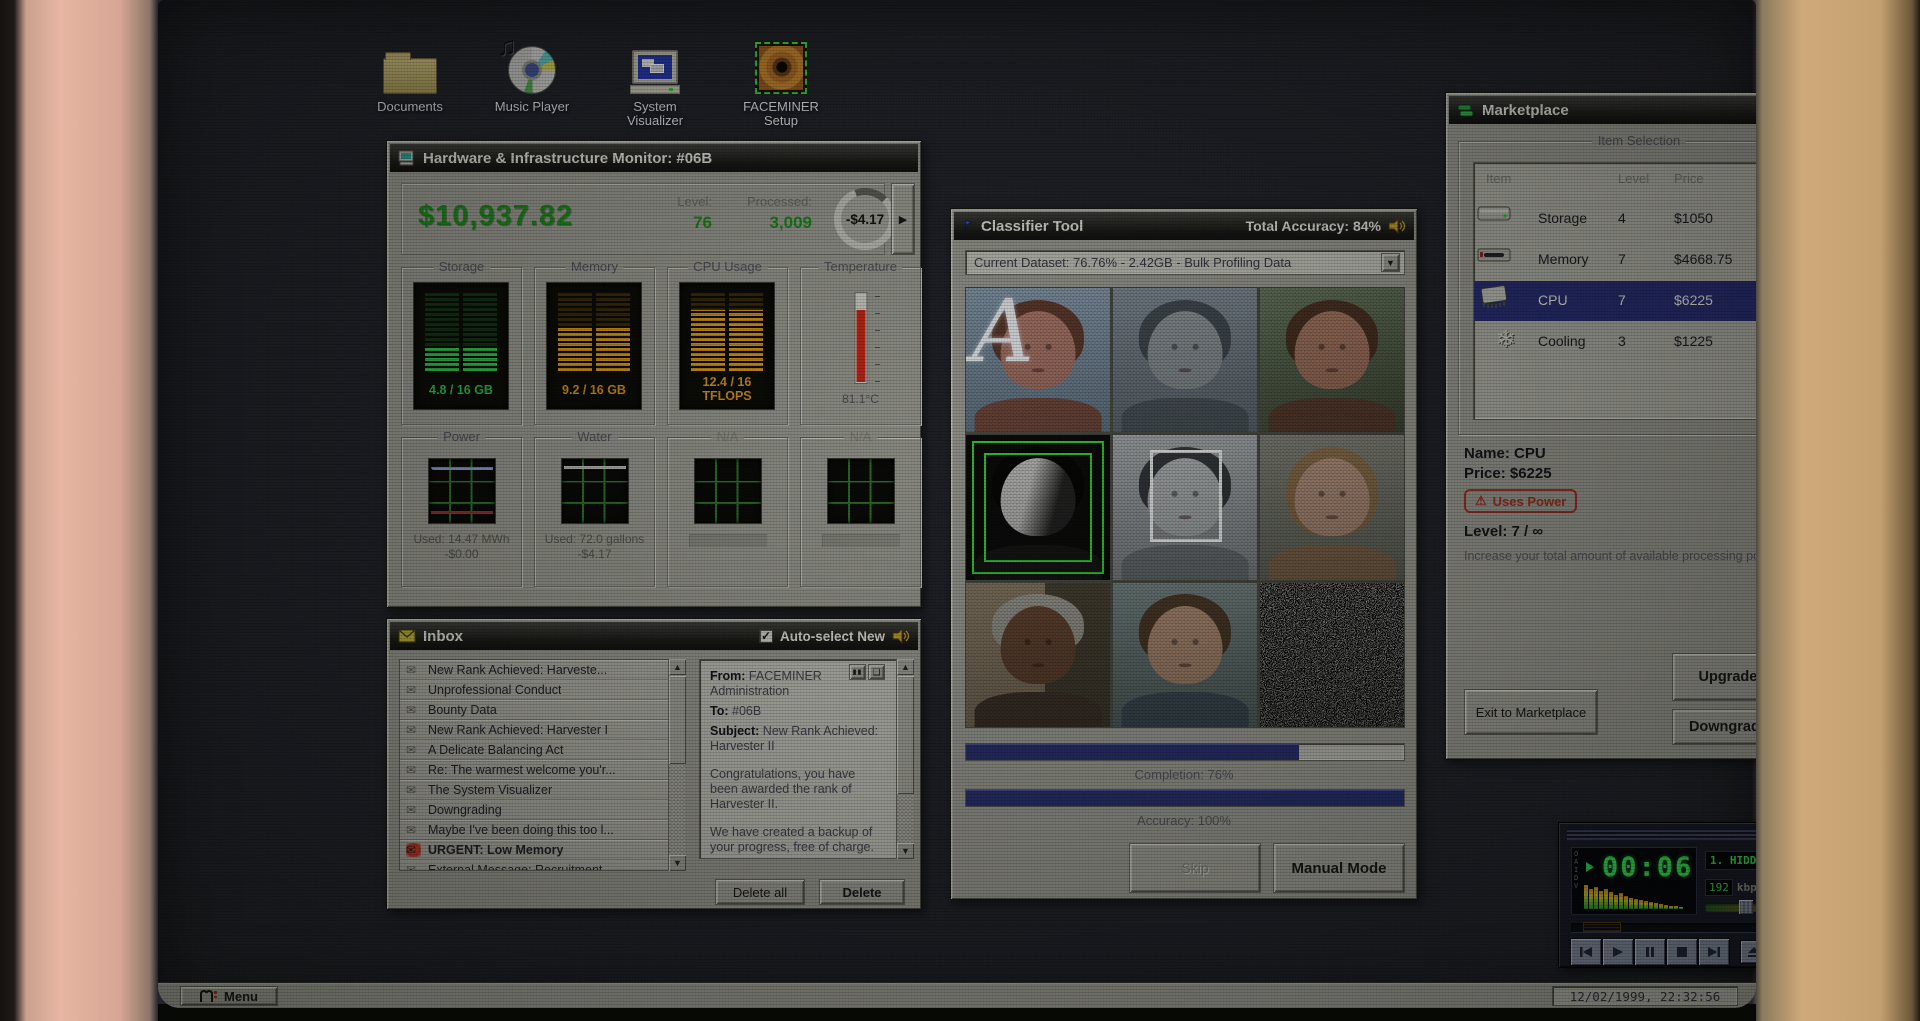 The height and width of the screenshot is (1021, 1920). Describe the element at coordinates (534, 750) in the screenshot. I see `mail-item: ✉ A Delicate Balancing Act` at that location.